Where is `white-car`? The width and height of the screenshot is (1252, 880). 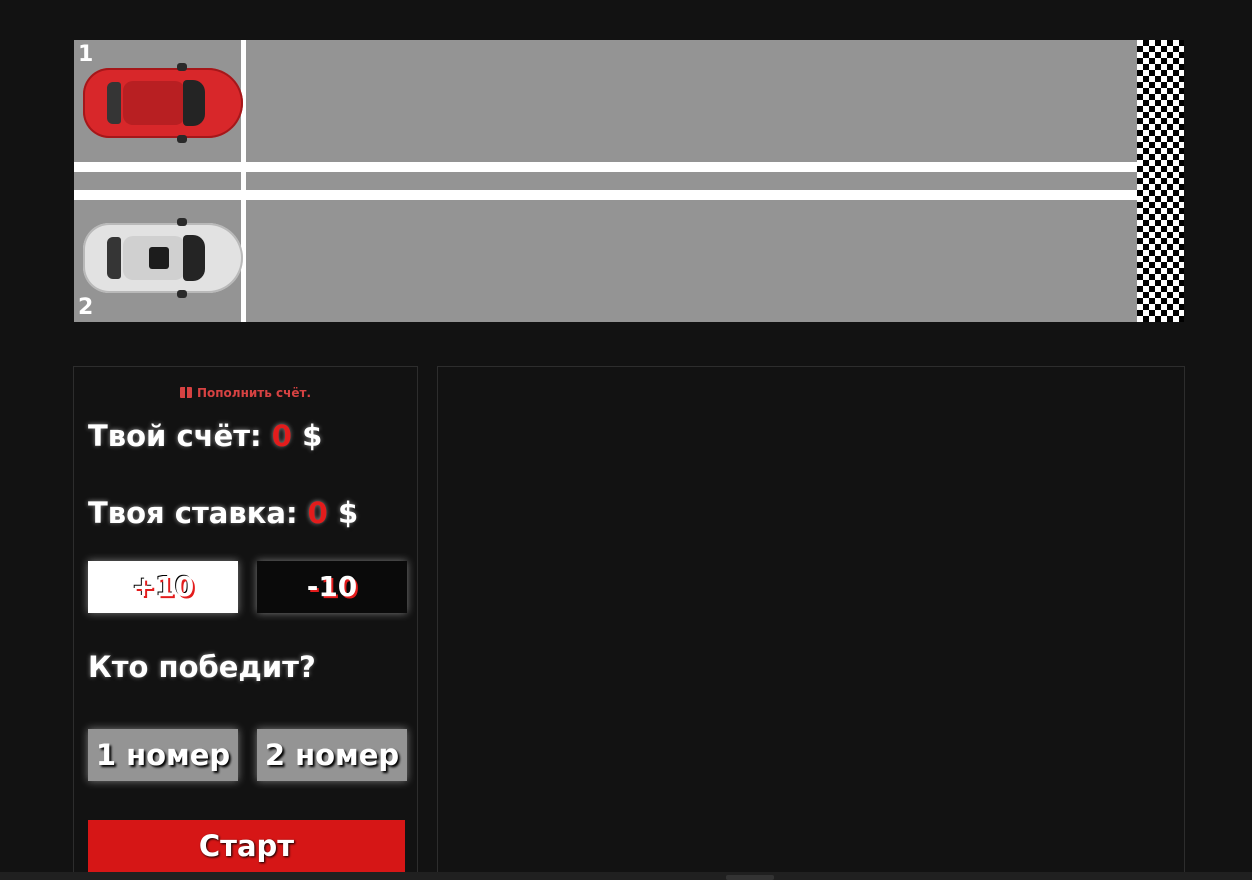
white-car is located at coordinates (163, 258).